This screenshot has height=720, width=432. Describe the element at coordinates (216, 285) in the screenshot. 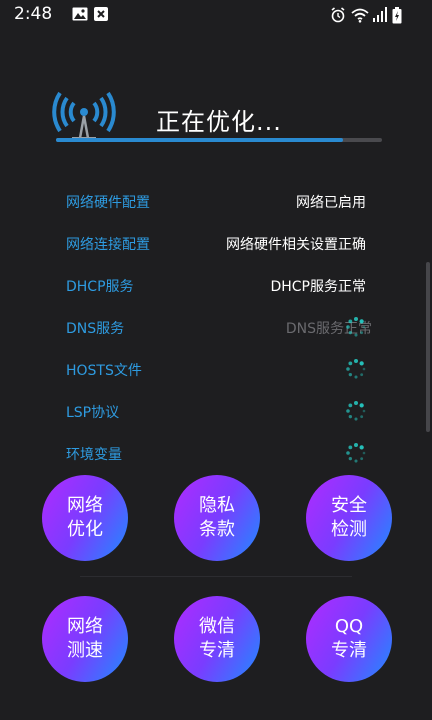

I see `list-item: DHCP服务 DHCP服务正常` at that location.